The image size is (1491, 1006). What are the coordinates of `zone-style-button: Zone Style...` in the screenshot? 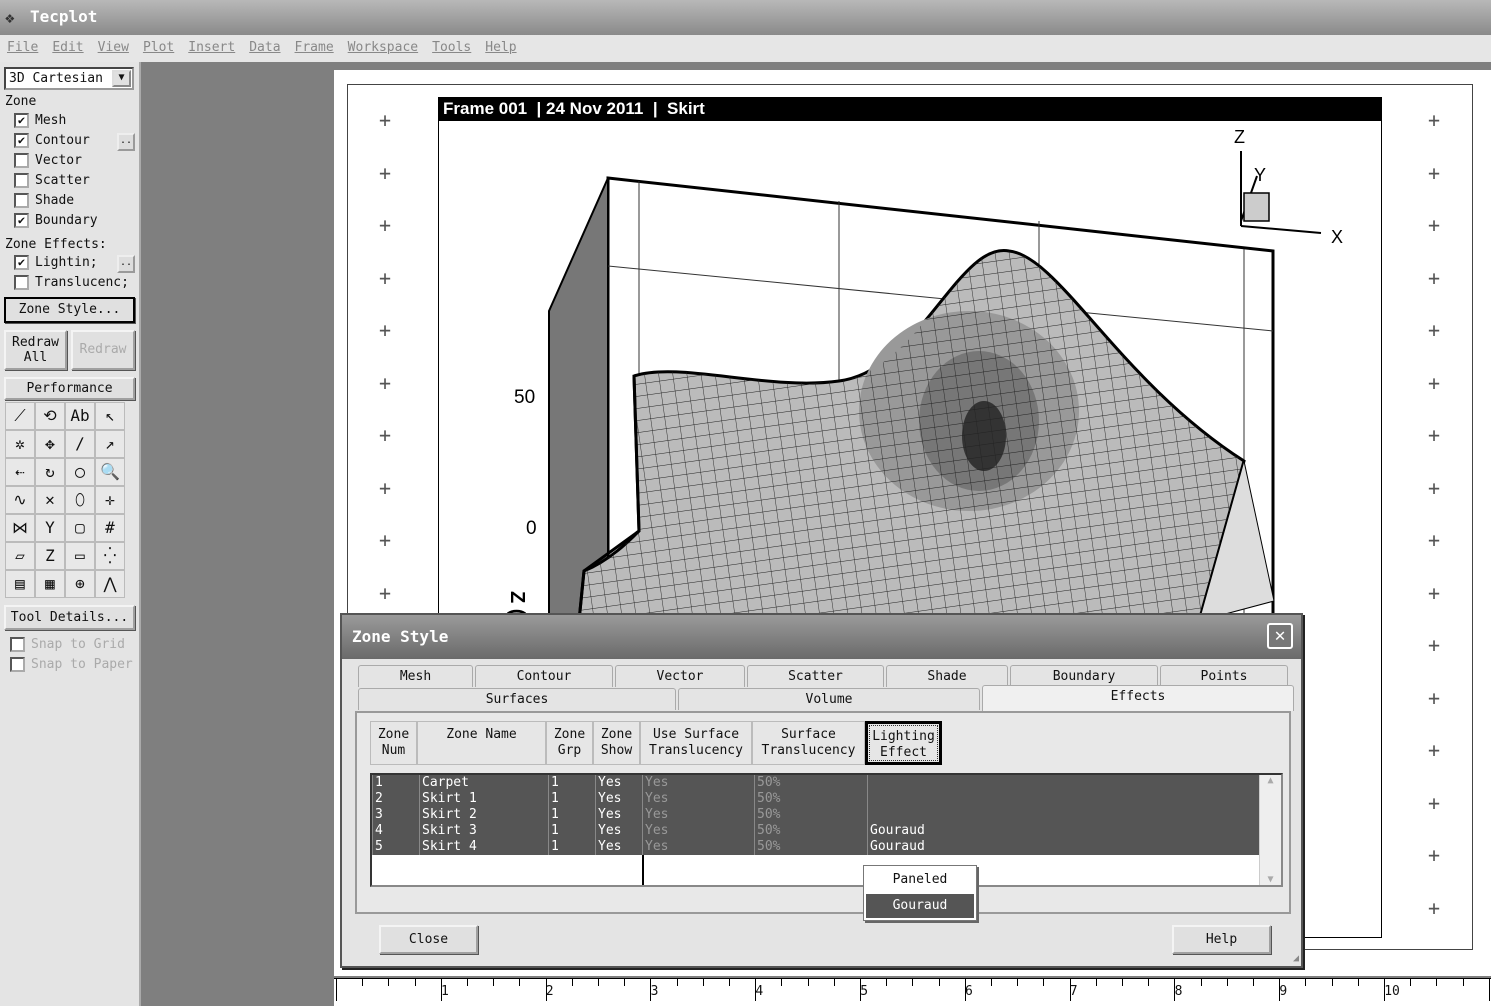 It's located at (69, 310).